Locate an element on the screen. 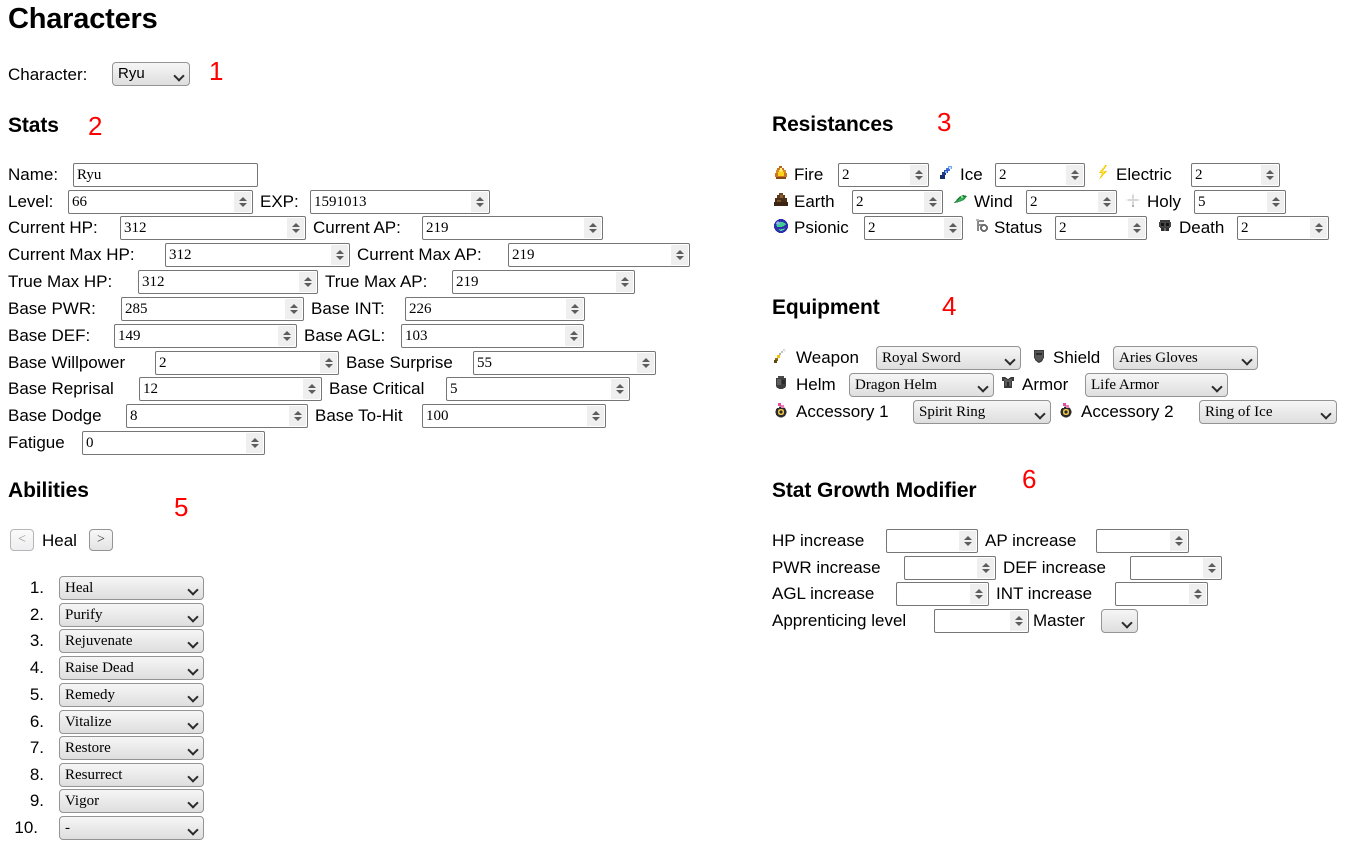  ability-next-button: > is located at coordinates (101, 540).